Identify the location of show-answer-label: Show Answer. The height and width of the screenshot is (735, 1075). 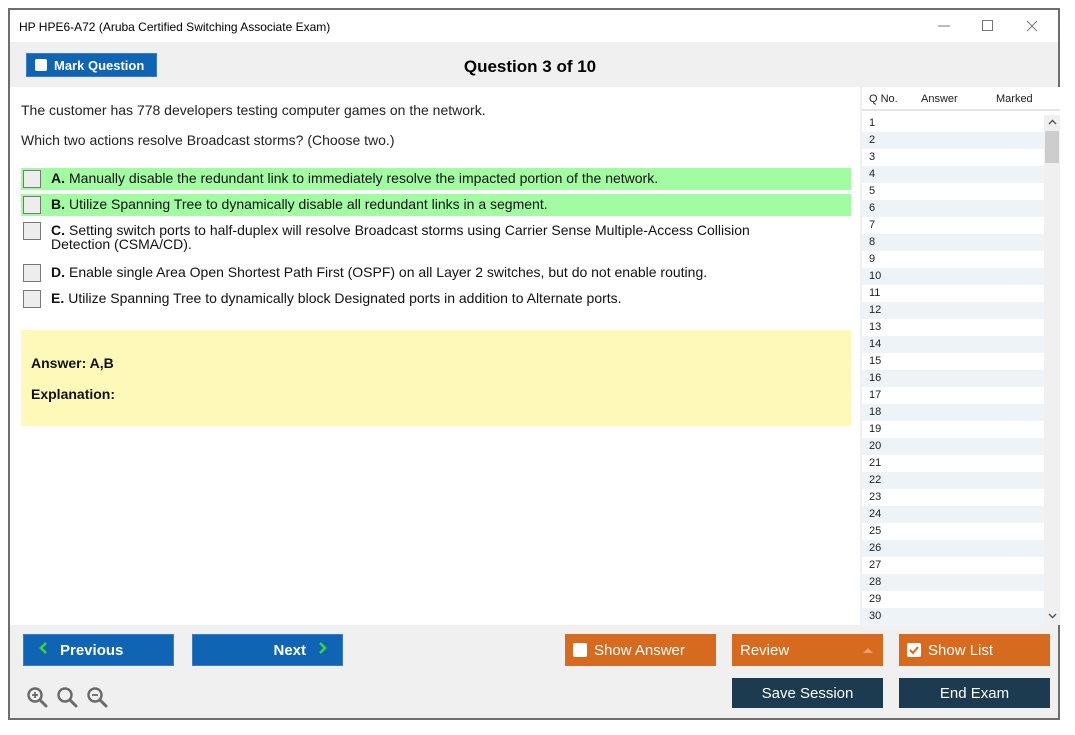
(639, 650).